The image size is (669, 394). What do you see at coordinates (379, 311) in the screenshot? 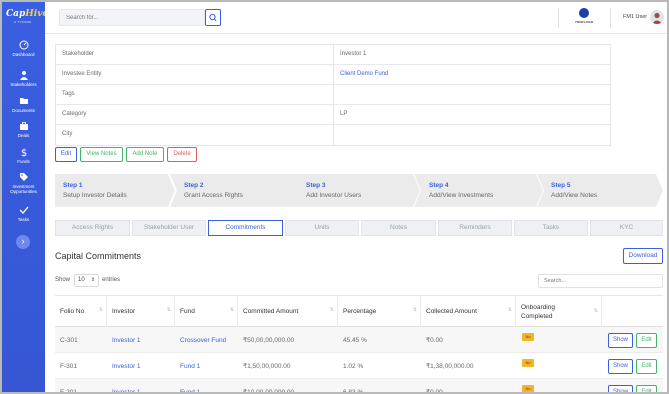
I see `column-header-percentage: Percentage ⇅` at bounding box center [379, 311].